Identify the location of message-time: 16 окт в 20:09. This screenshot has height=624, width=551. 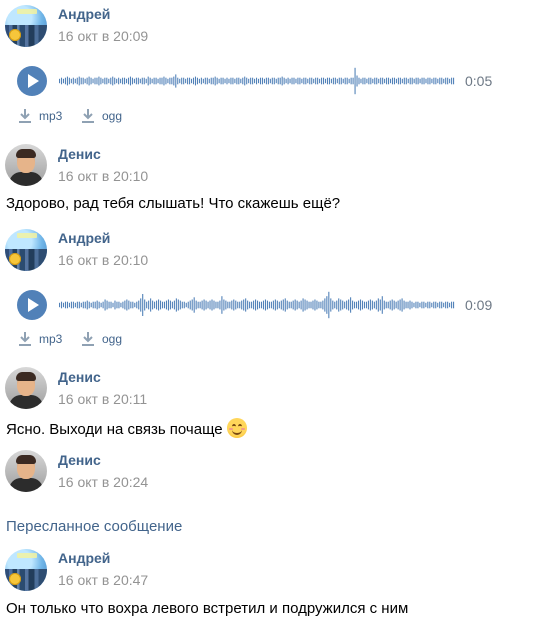
(103, 36).